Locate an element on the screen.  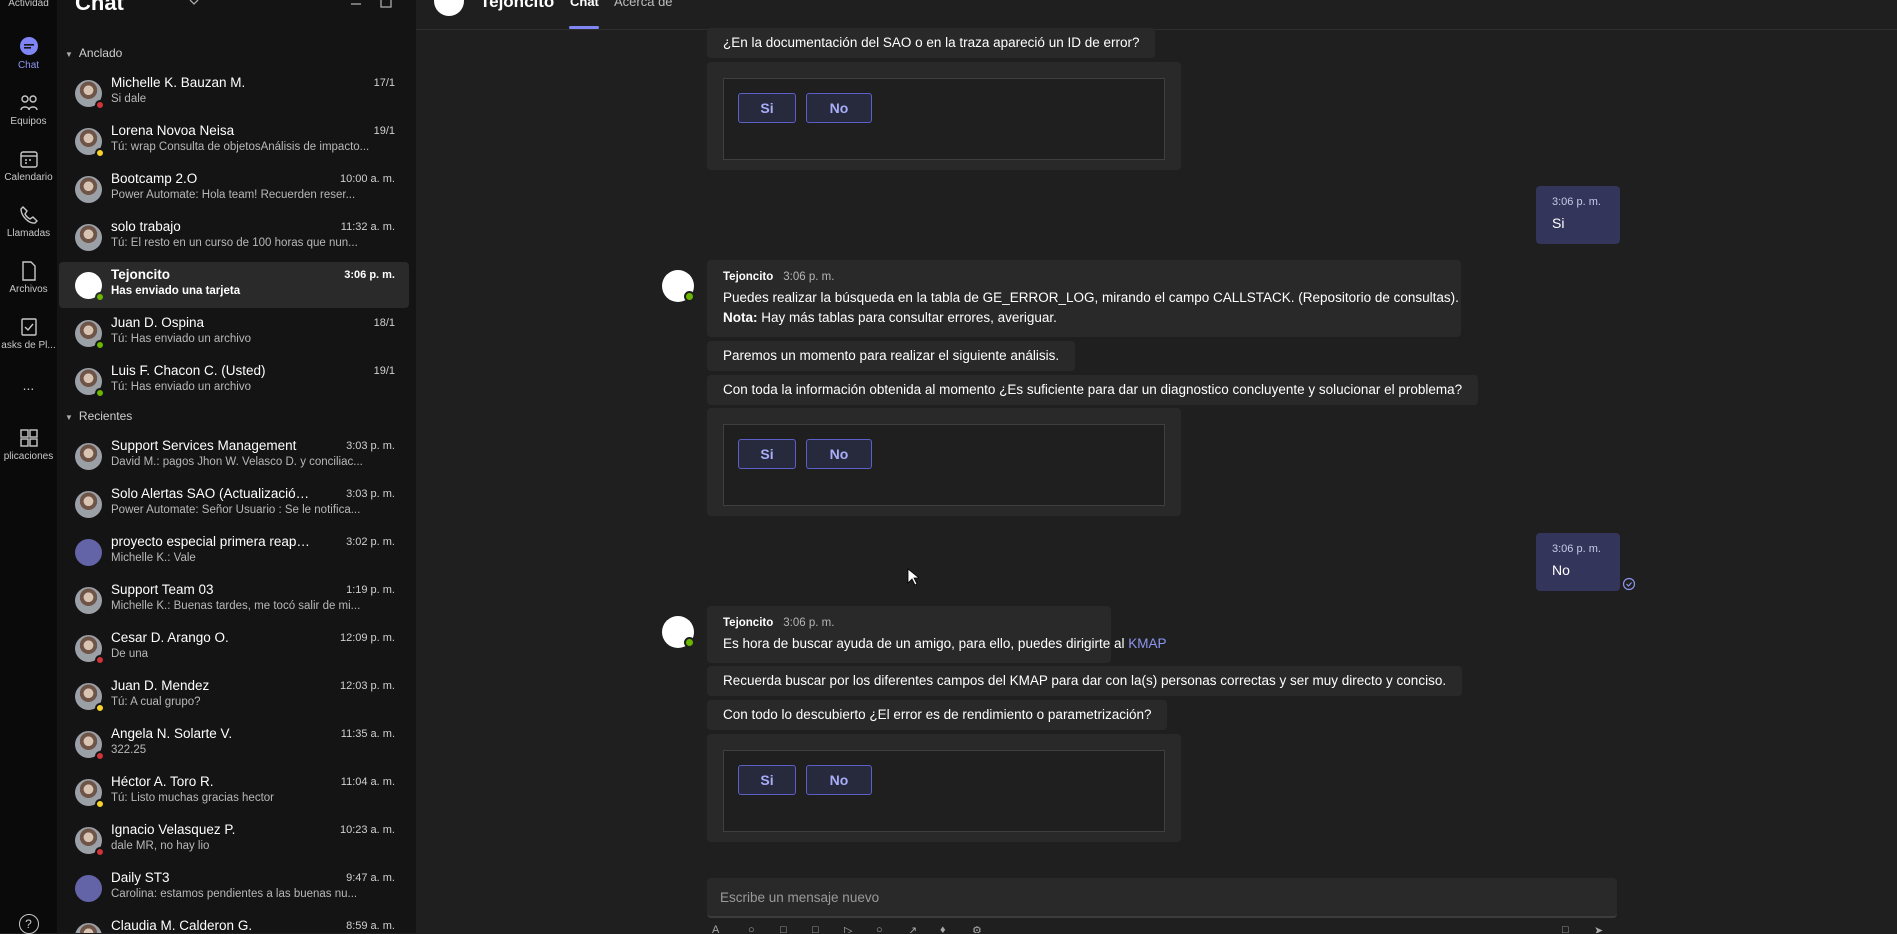
rail-calendar: Calendario is located at coordinates (28, 165).